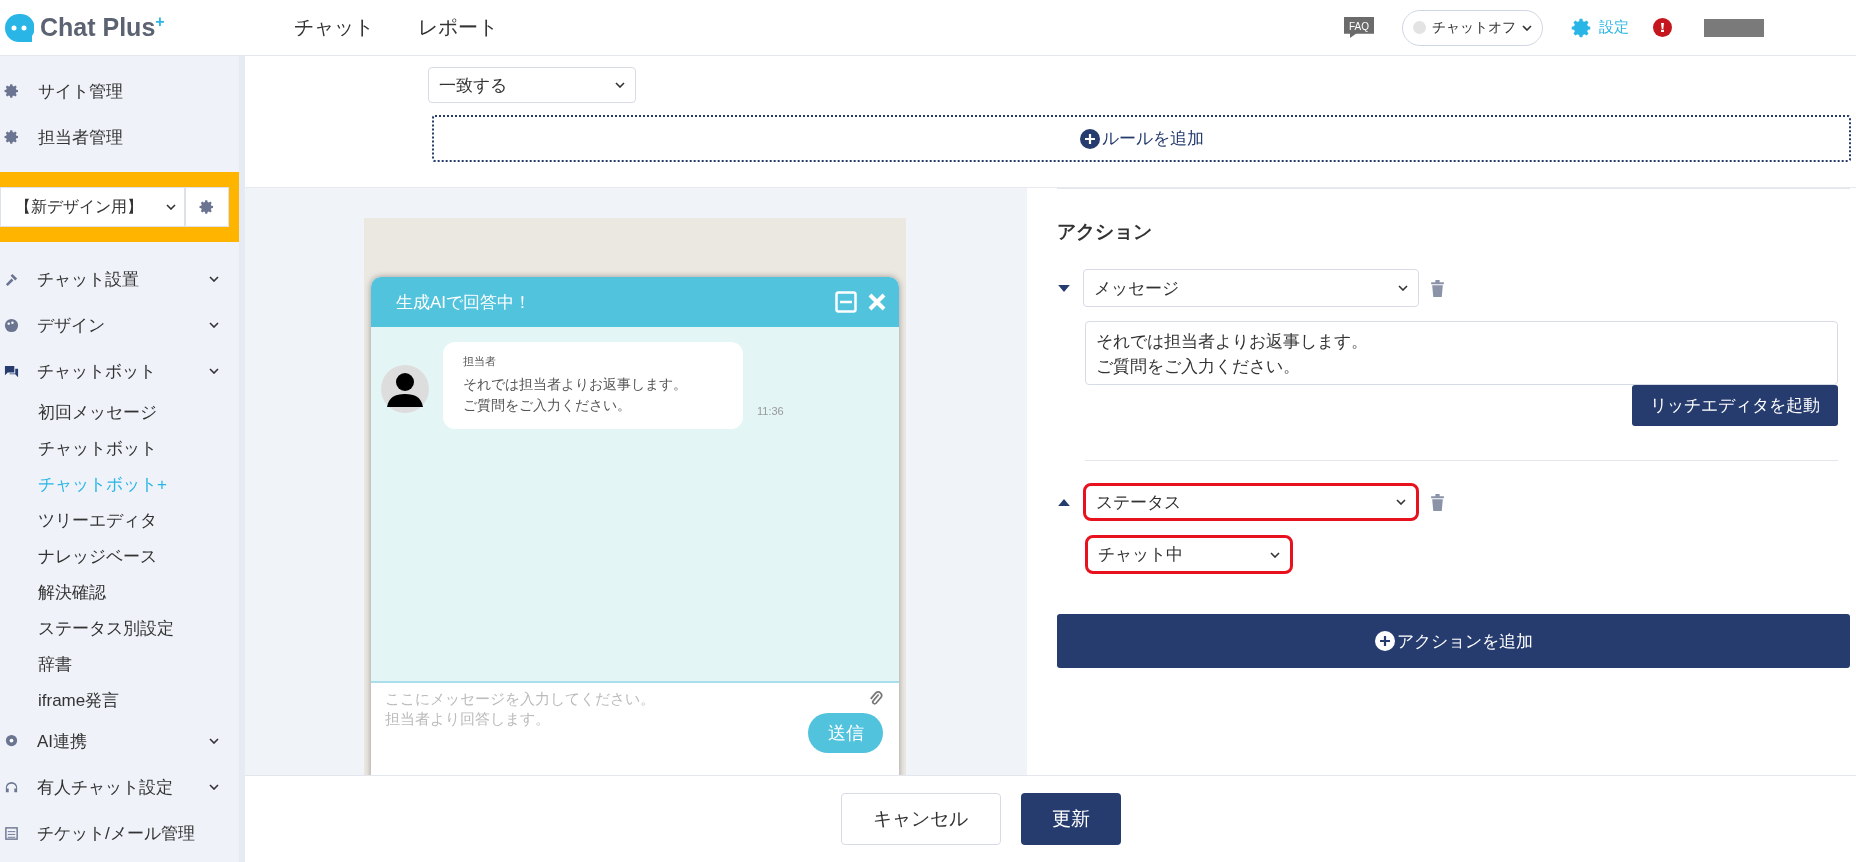 The height and width of the screenshot is (862, 1856). What do you see at coordinates (119, 137) in the screenshot?
I see `sidebar-item: 担当者管理` at bounding box center [119, 137].